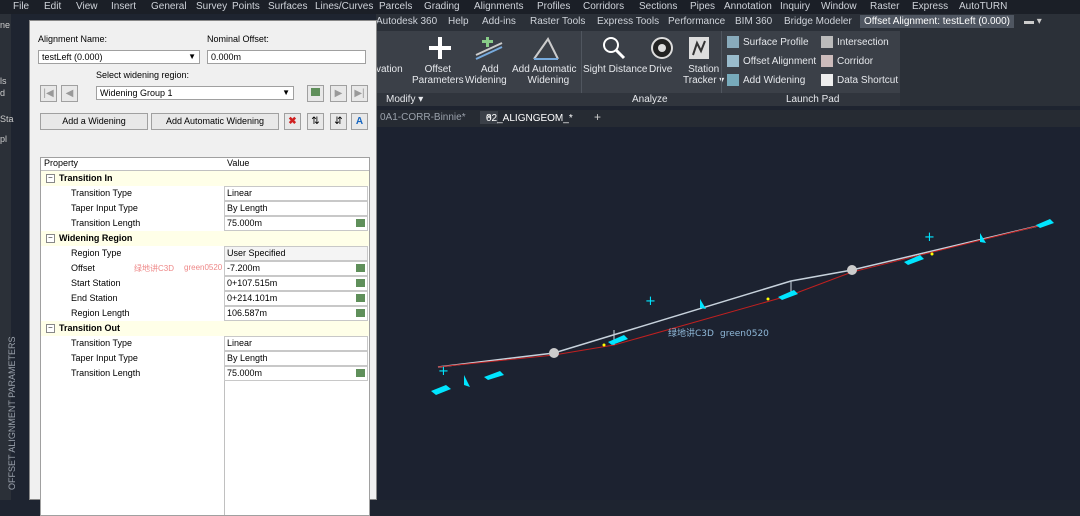 The image size is (1080, 516). What do you see at coordinates (292, 121) in the screenshot?
I see `delete-widening-button: ✖` at bounding box center [292, 121].